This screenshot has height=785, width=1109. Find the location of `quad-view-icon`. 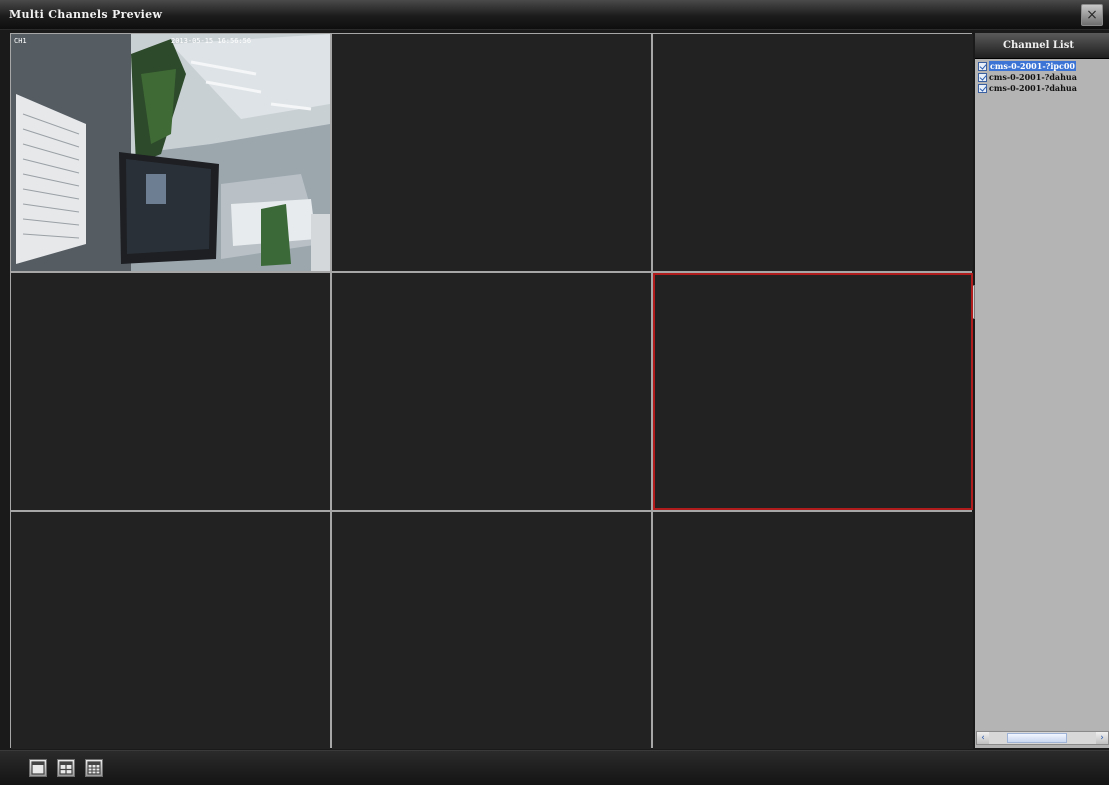

quad-view-icon is located at coordinates (66, 768).